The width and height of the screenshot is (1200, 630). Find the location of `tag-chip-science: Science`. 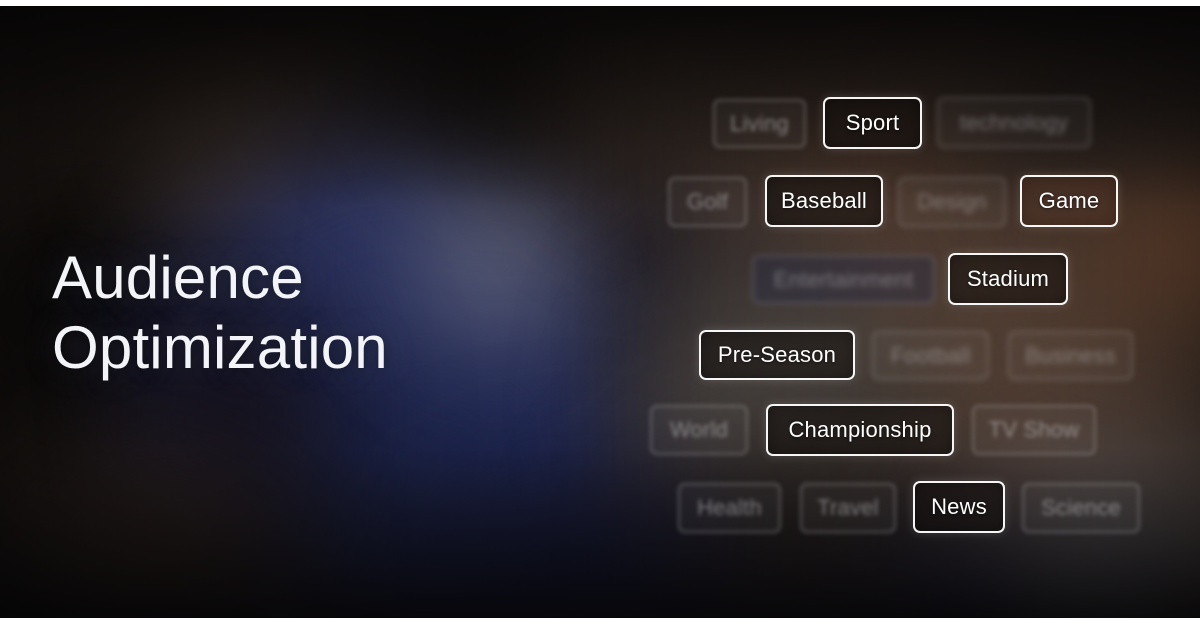

tag-chip-science: Science is located at coordinates (1081, 508).